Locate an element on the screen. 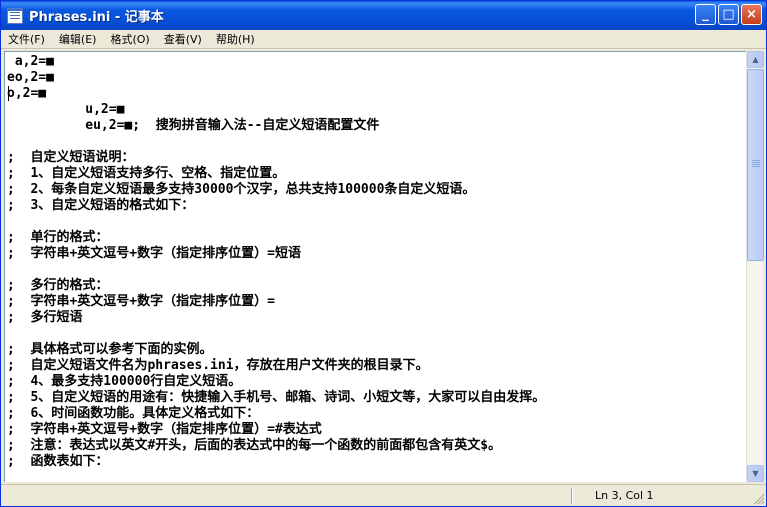  window-controls: _ □ × is located at coordinates (728, 14).